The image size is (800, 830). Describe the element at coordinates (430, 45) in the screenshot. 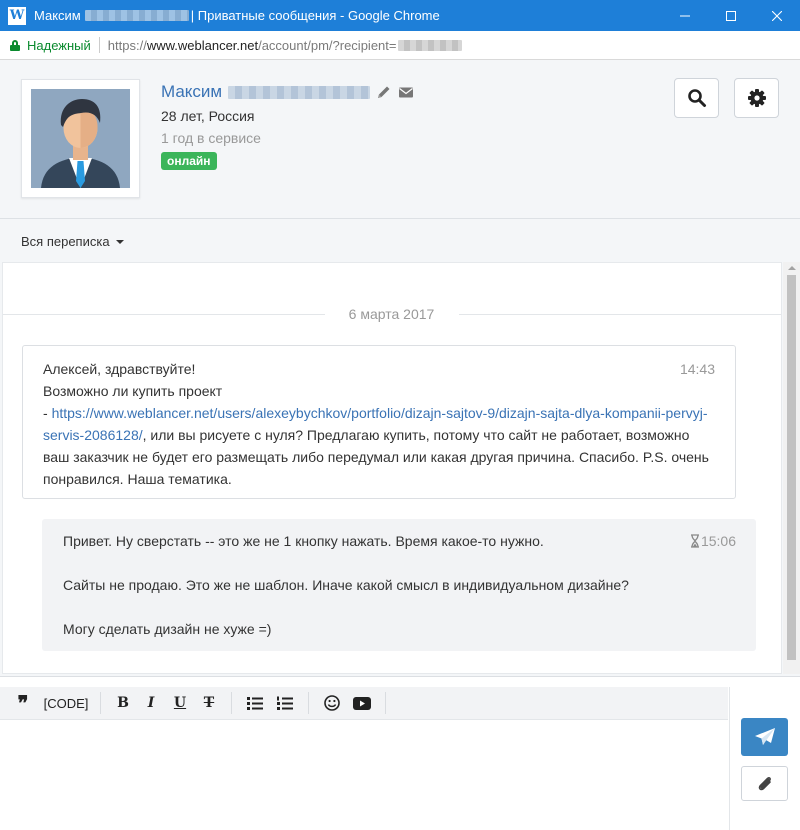

I see `redacted-recipient-blur` at that location.